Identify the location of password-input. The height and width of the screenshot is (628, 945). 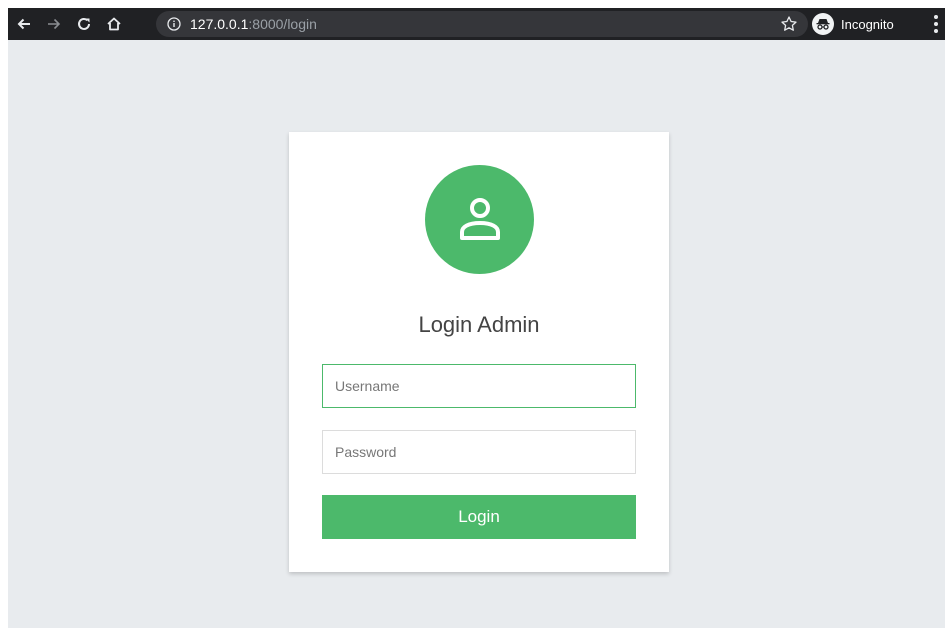
(479, 452).